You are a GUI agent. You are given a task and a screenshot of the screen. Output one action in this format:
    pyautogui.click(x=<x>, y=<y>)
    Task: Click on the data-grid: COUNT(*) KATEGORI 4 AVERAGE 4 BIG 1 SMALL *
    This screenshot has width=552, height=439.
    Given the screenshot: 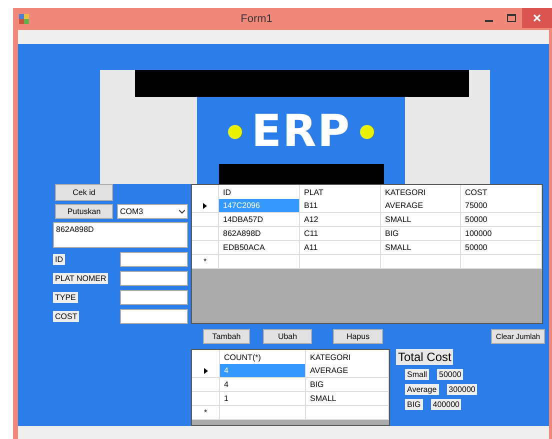 What is the action you would take?
    pyautogui.click(x=290, y=387)
    